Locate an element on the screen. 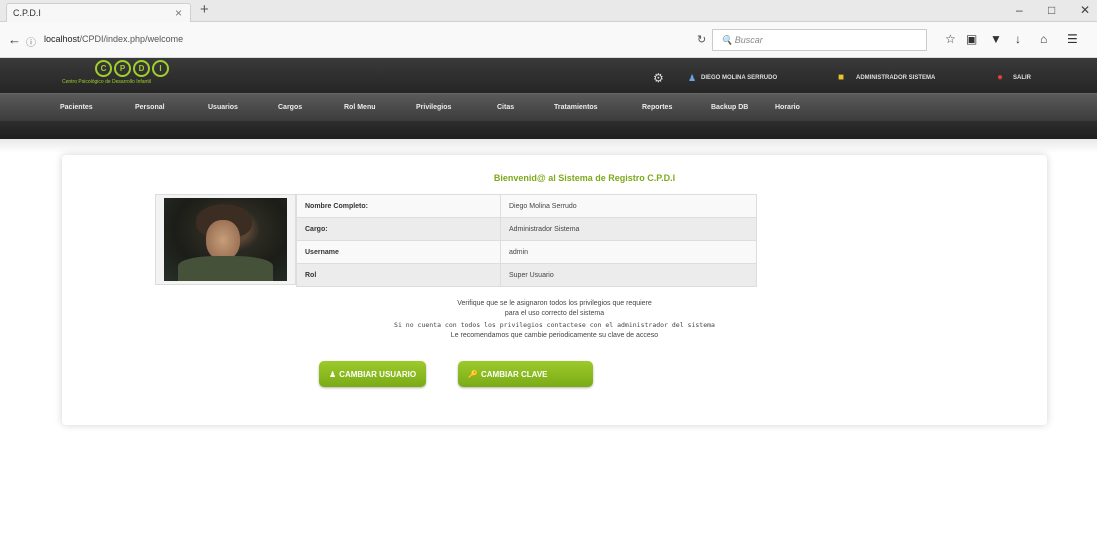 Image resolution: width=1097 pixels, height=535 pixels. search-icon: 🔍 is located at coordinates (727, 40).